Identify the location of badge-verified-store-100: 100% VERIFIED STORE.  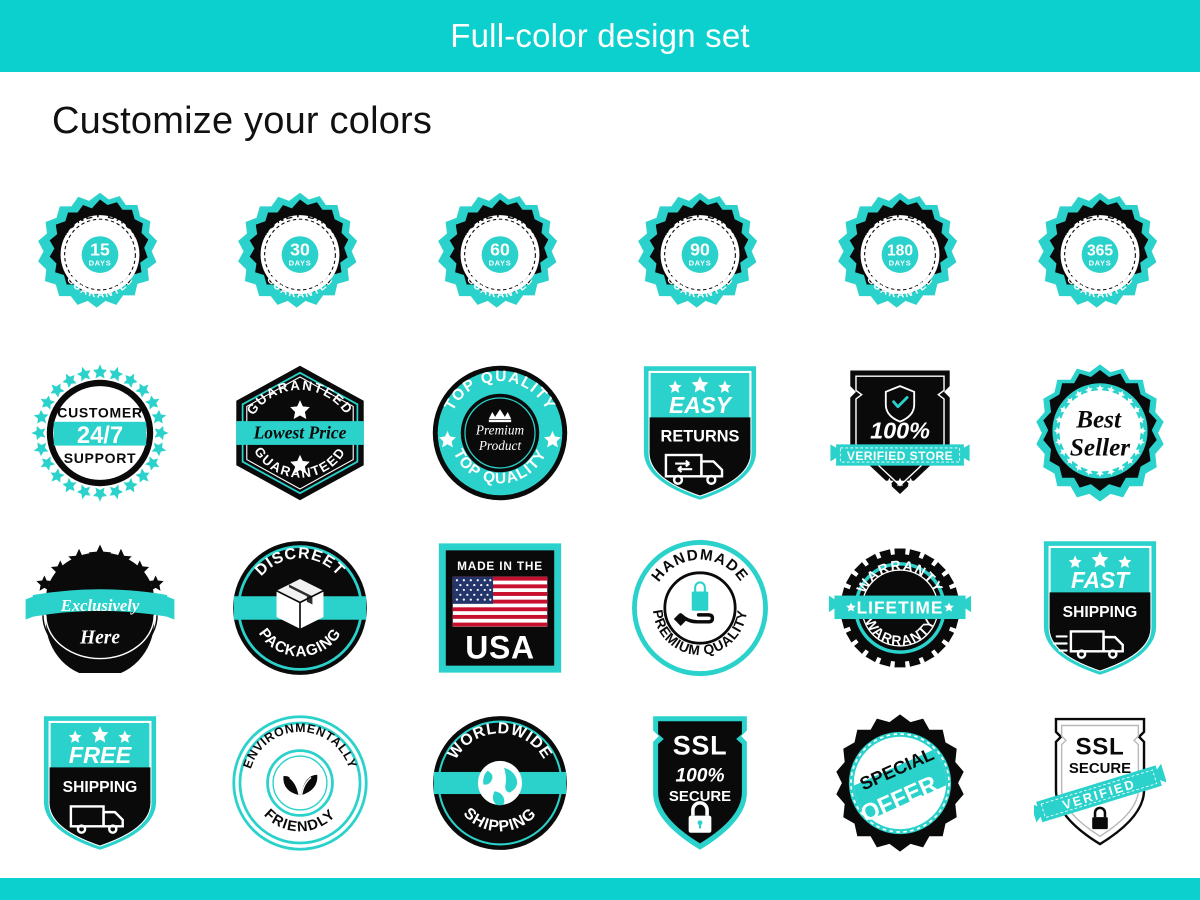
(900, 432).